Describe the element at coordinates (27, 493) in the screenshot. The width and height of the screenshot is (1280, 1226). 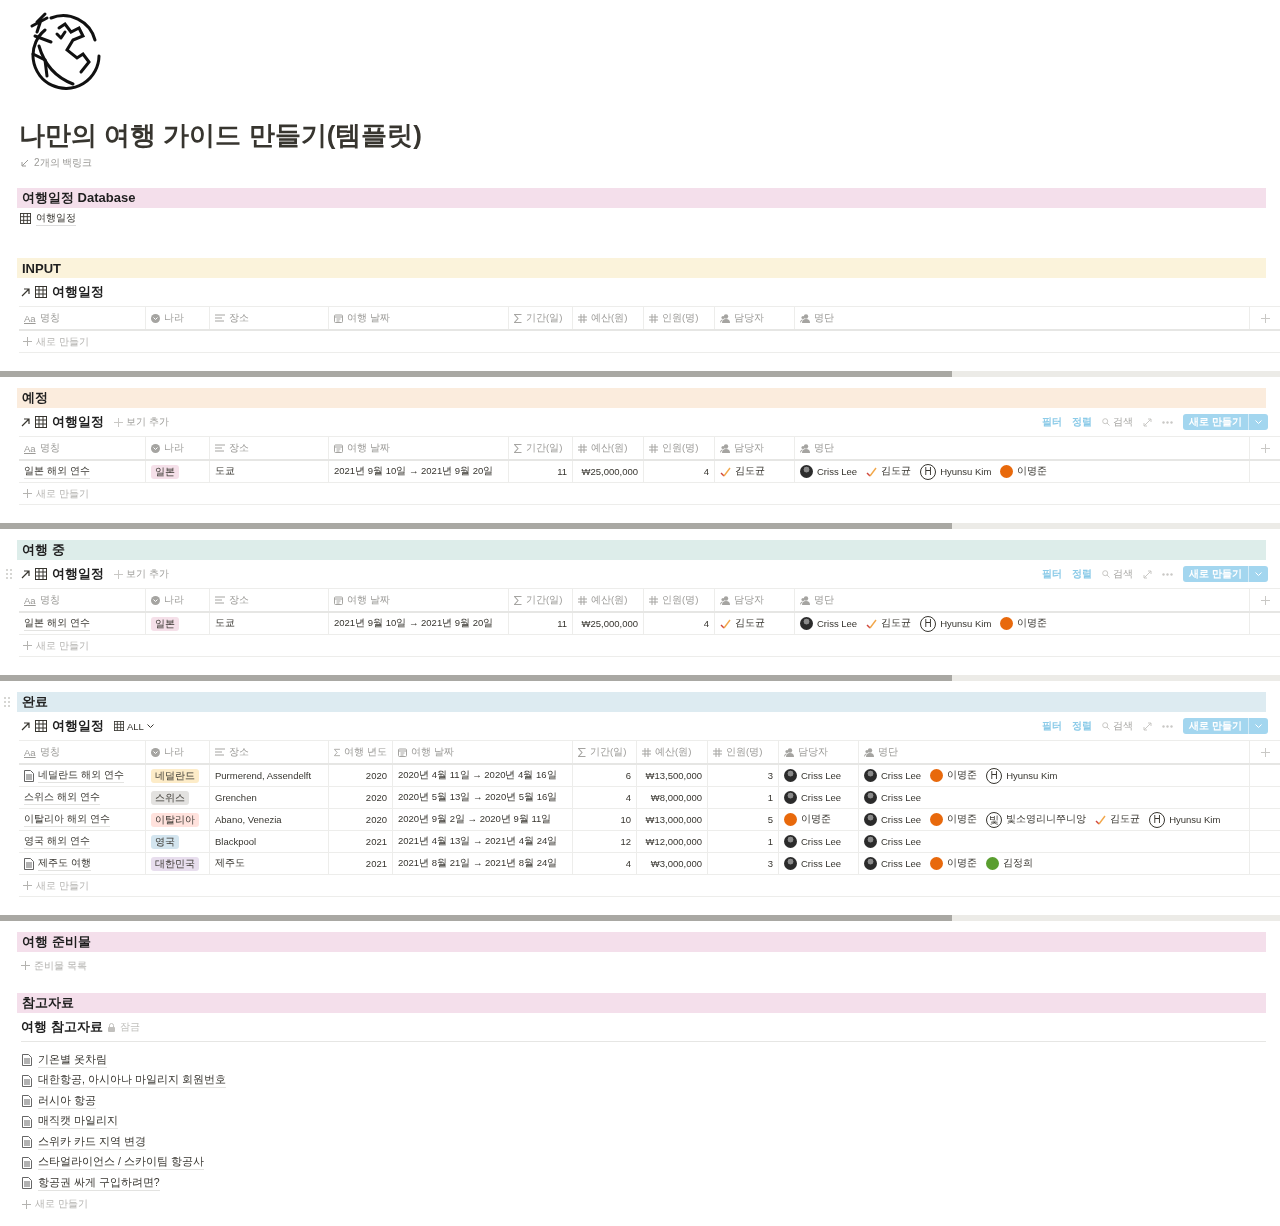
I see `plus-icon` at that location.